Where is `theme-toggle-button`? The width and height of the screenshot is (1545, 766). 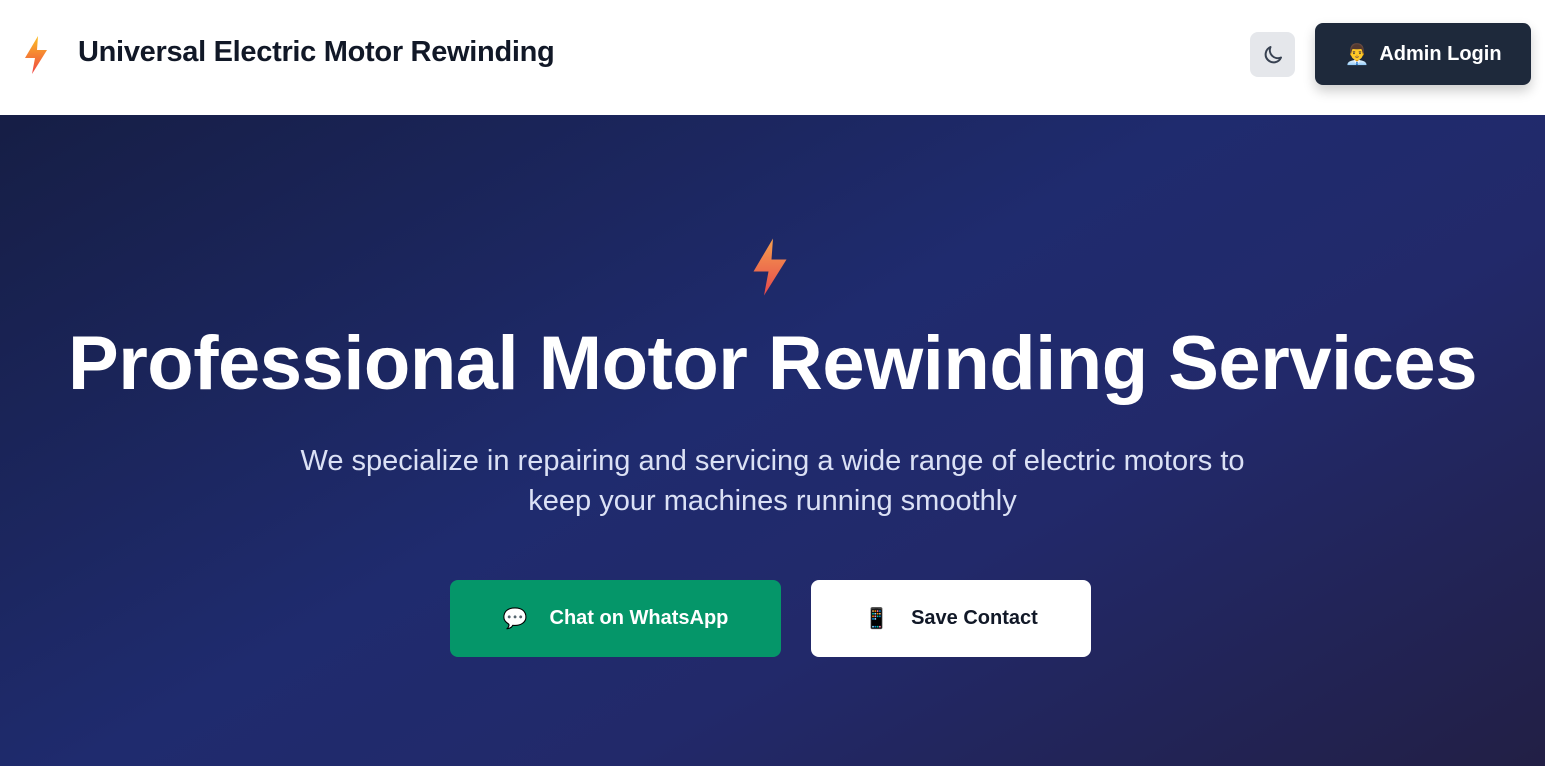 theme-toggle-button is located at coordinates (1272, 54).